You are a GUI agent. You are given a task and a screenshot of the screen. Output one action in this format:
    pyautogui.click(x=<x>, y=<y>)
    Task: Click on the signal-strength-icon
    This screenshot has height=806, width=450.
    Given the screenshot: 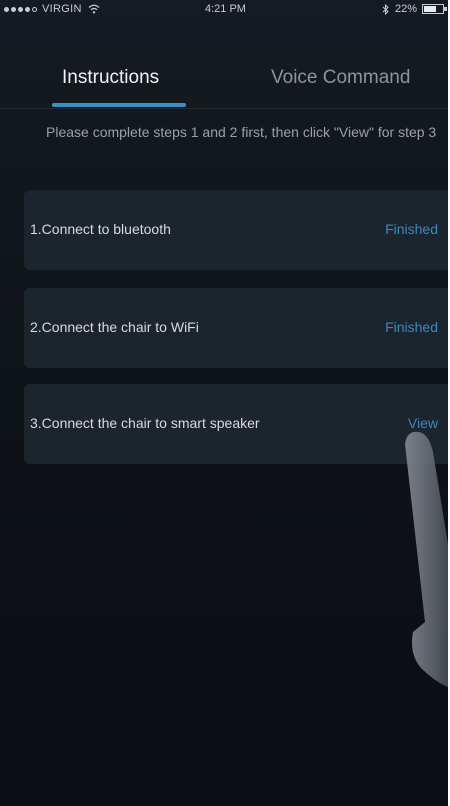 What is the action you would take?
    pyautogui.click(x=20, y=9)
    